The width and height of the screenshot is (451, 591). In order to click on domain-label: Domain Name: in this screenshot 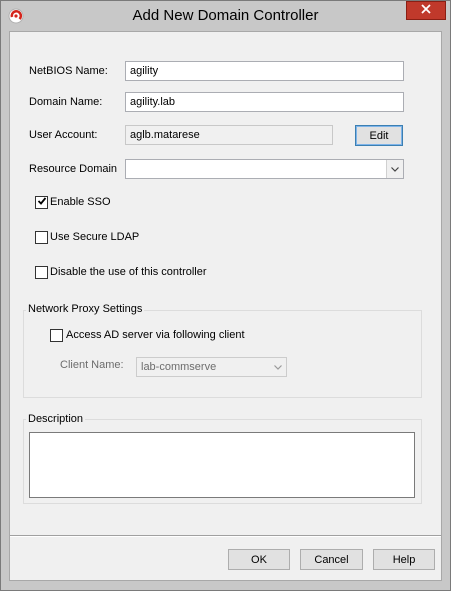, I will do `click(66, 102)`.